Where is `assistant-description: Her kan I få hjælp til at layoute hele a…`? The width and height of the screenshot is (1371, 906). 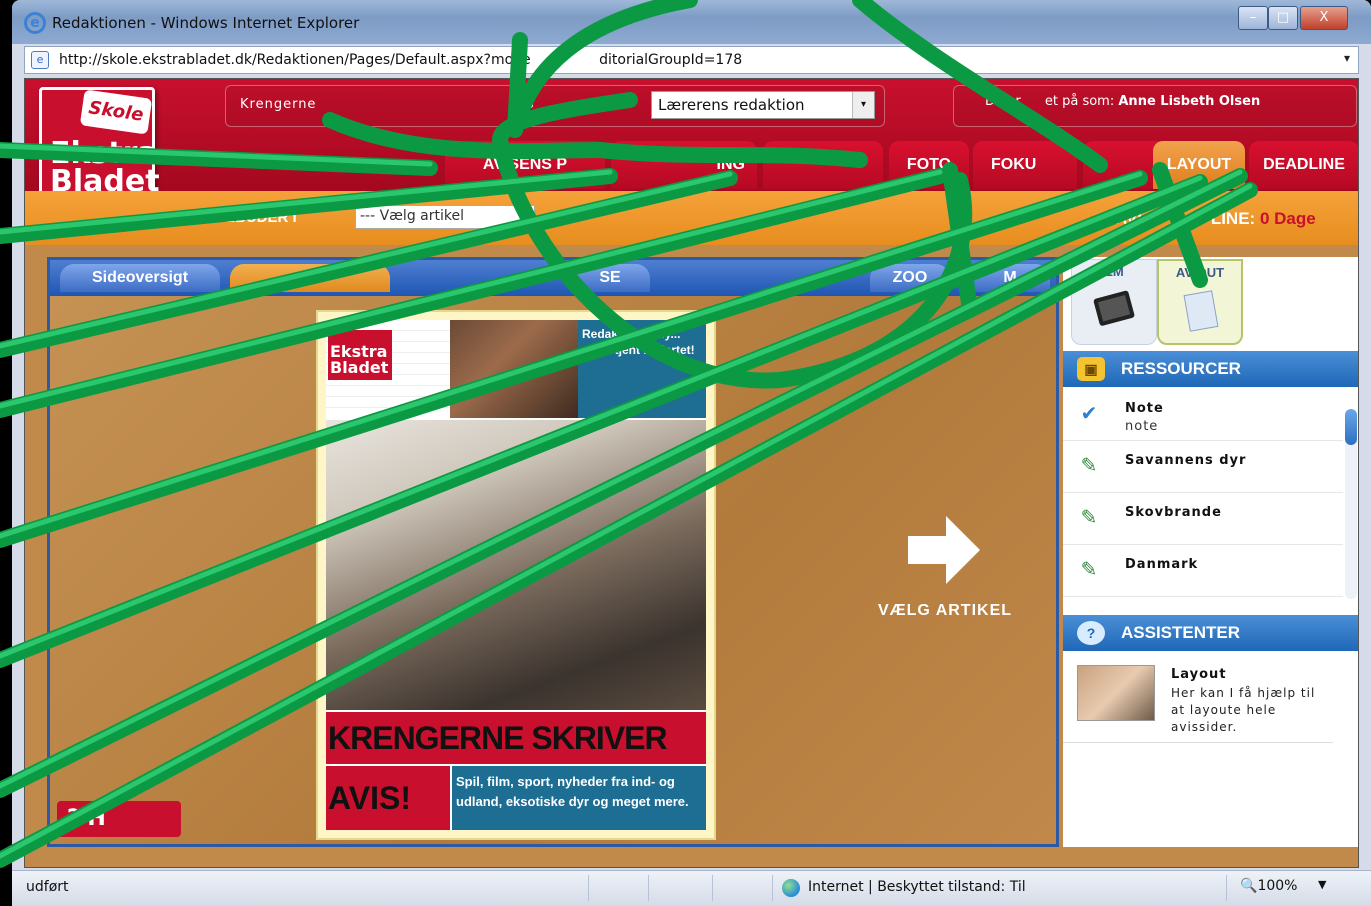 assistant-description: Her kan I få hjælp til at layoute hele a… is located at coordinates (1243, 710).